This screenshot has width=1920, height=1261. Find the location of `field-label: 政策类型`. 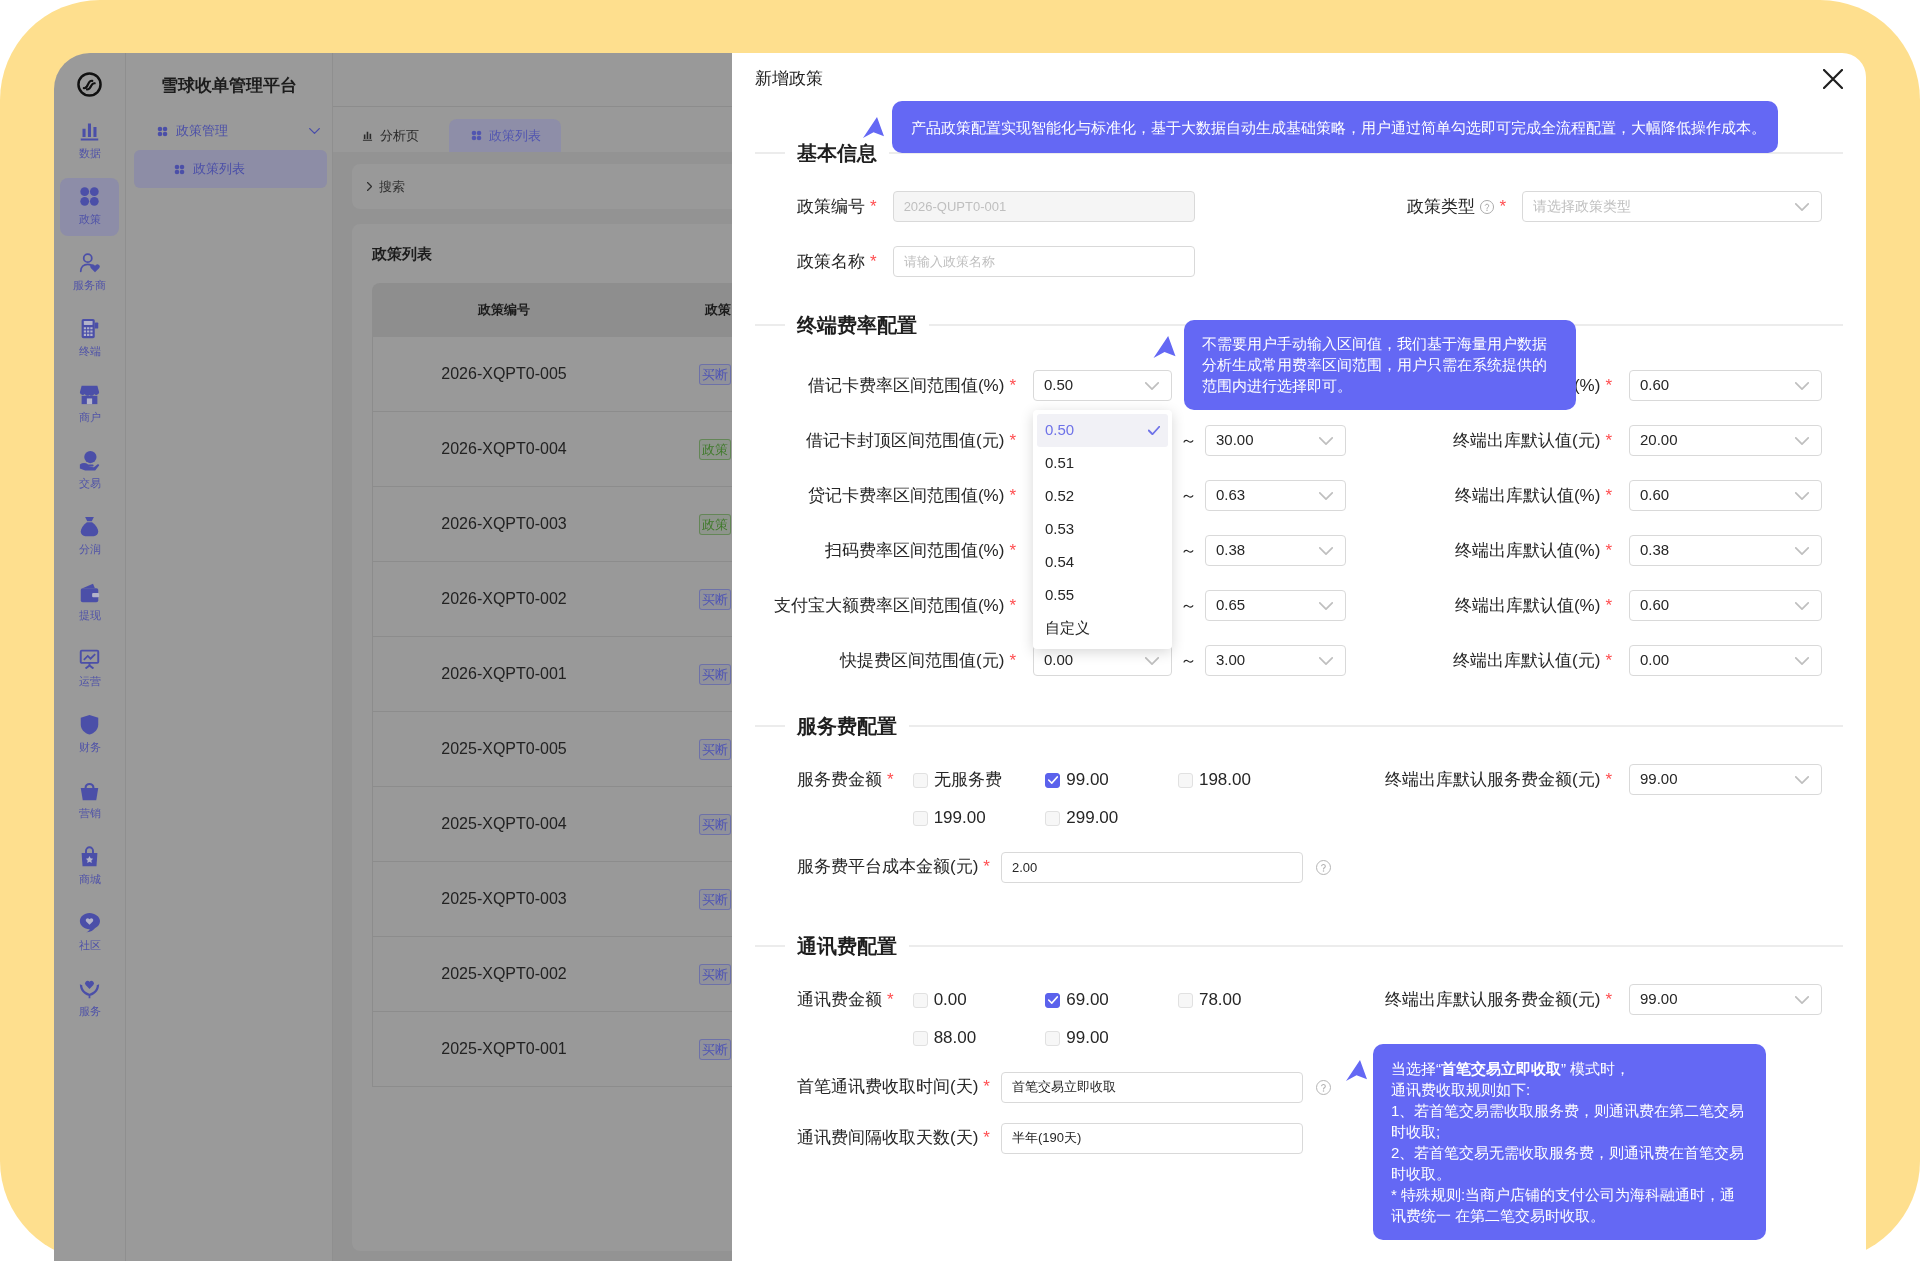

field-label: 政策类型 is located at coordinates (1441, 206).